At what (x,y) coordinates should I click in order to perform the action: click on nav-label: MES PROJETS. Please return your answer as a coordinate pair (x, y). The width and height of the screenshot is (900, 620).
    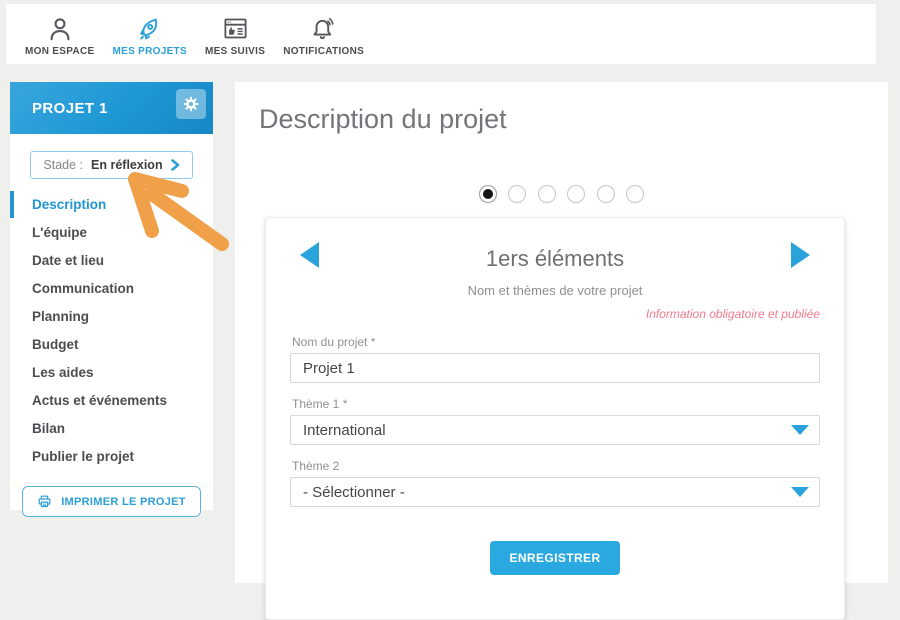
    Looking at the image, I should click on (149, 51).